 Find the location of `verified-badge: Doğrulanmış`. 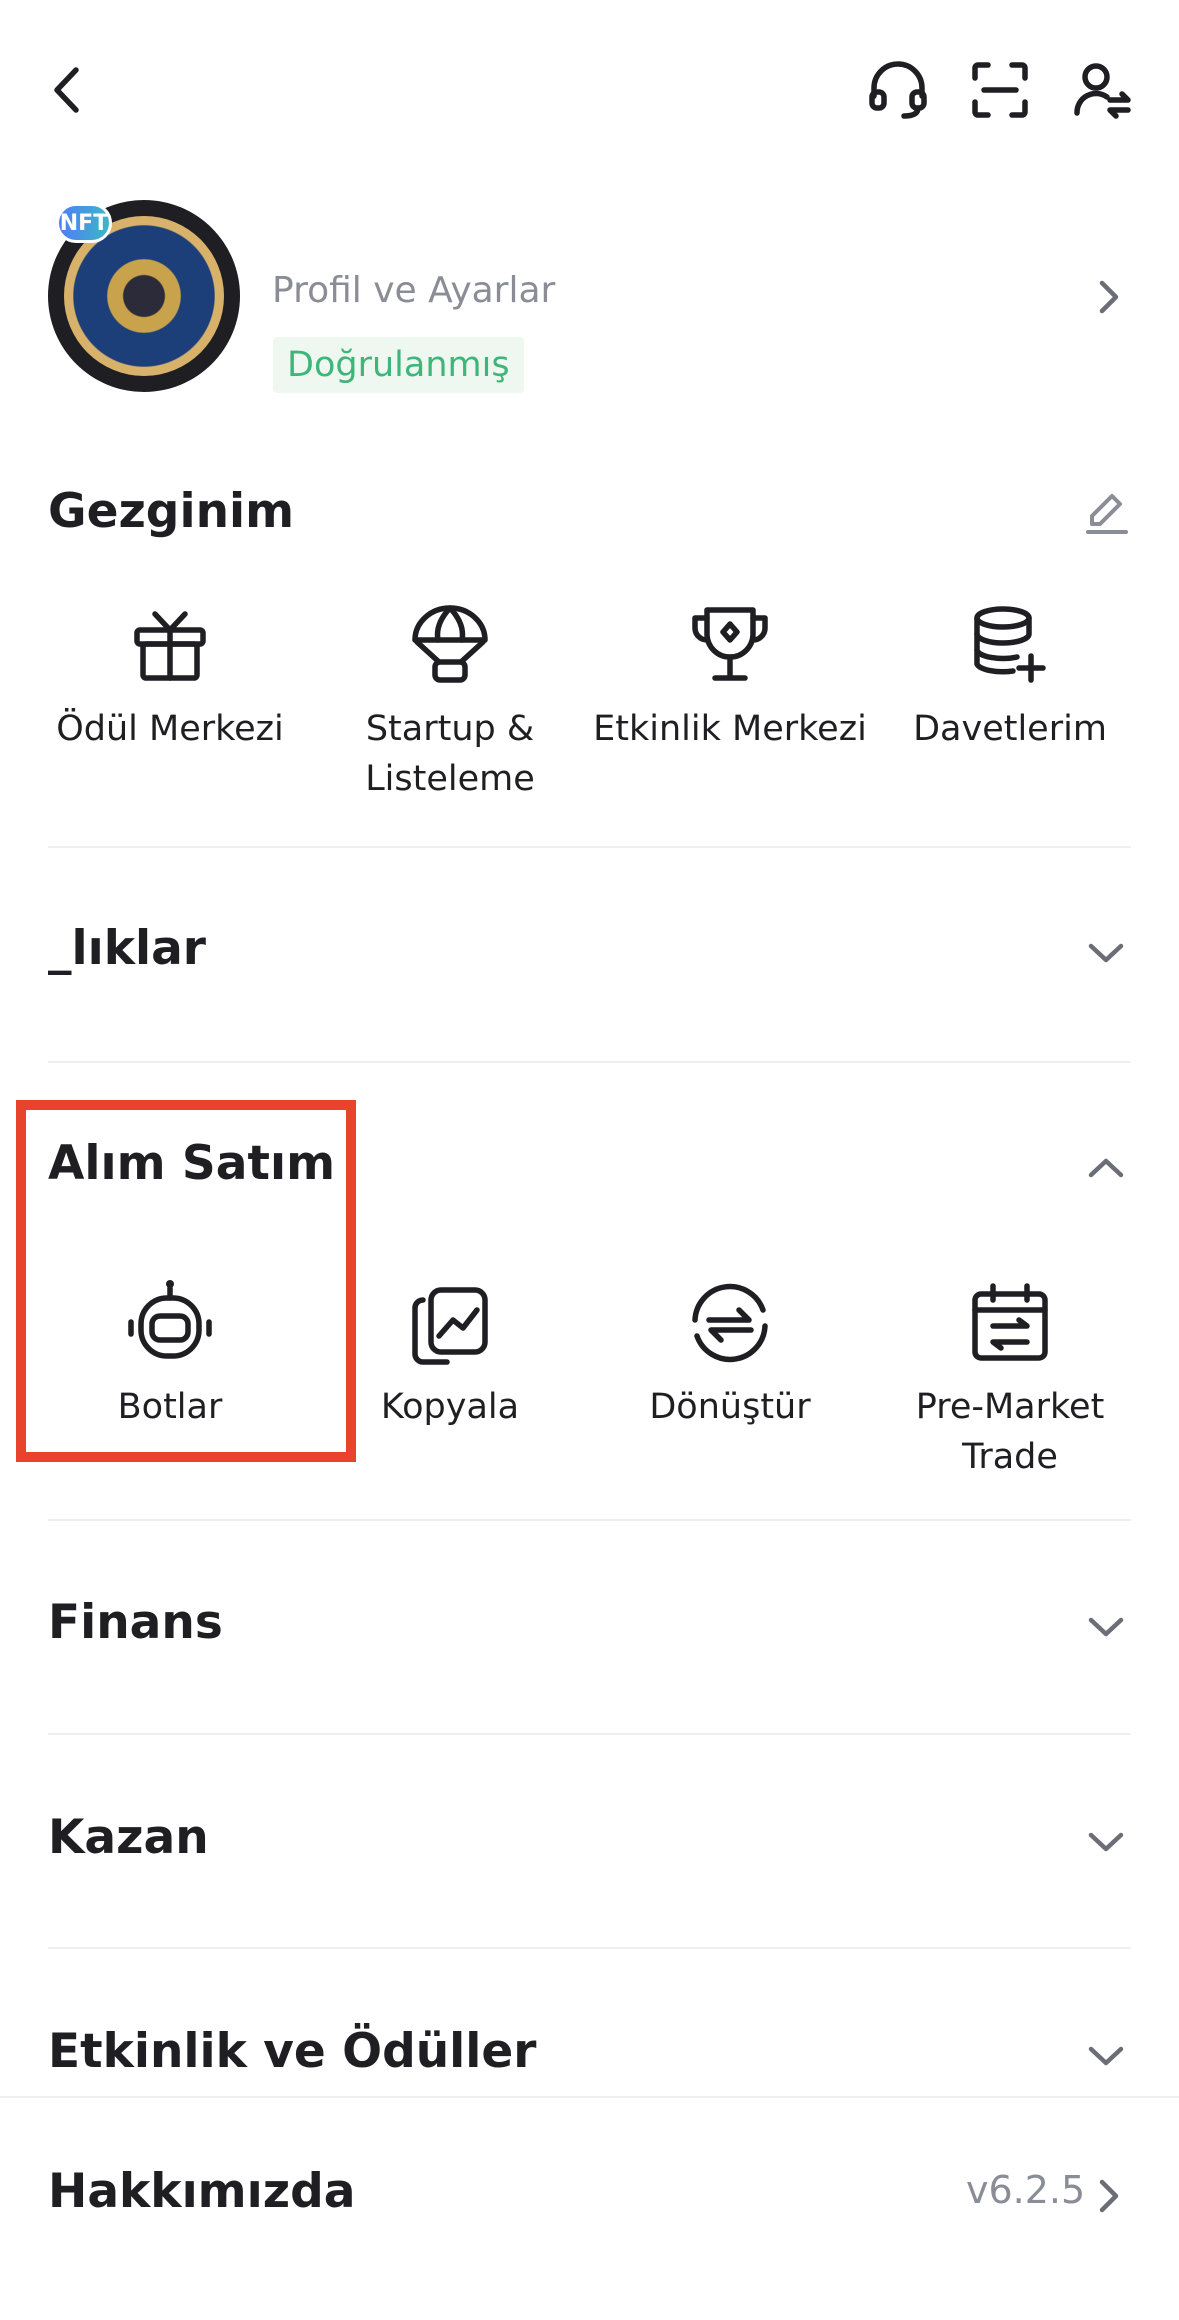

verified-badge: Doğrulanmış is located at coordinates (398, 365).